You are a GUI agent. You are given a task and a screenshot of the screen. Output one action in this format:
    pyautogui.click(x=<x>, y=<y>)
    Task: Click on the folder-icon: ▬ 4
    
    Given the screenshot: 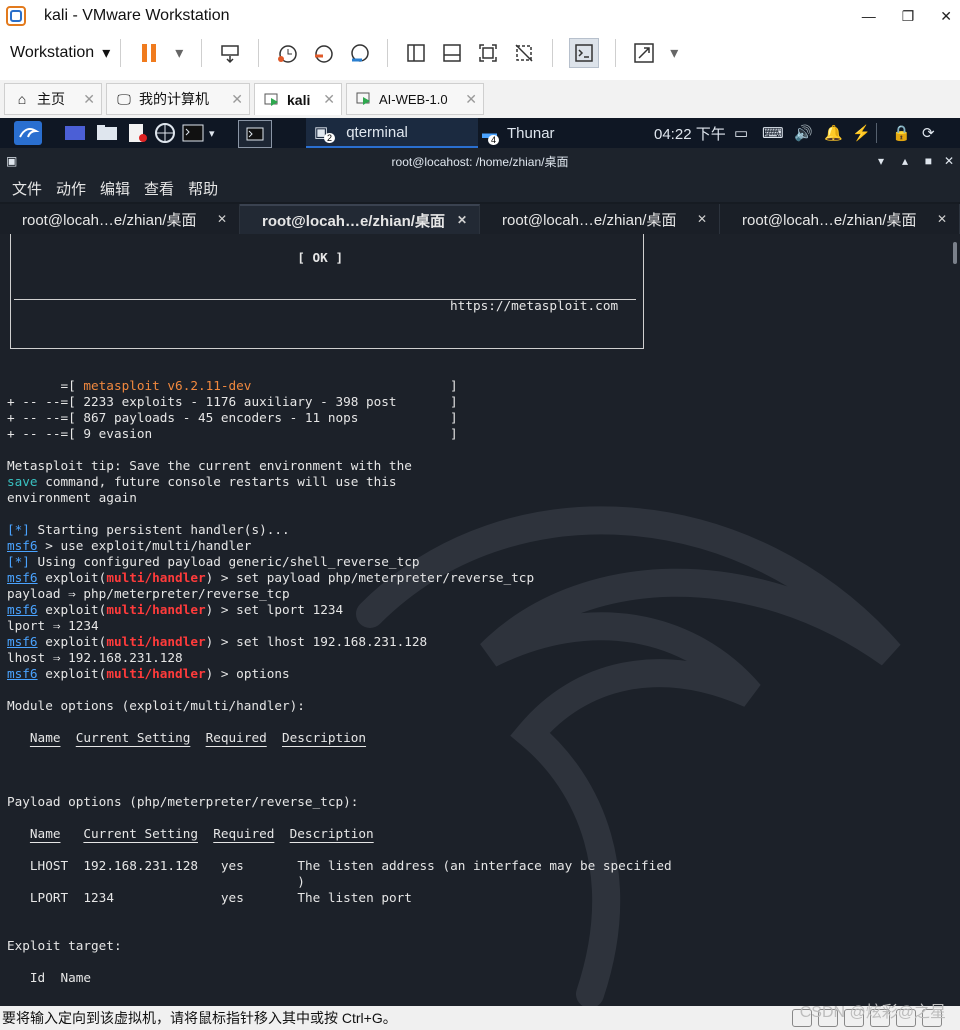 What is the action you would take?
    pyautogui.click(x=491, y=135)
    